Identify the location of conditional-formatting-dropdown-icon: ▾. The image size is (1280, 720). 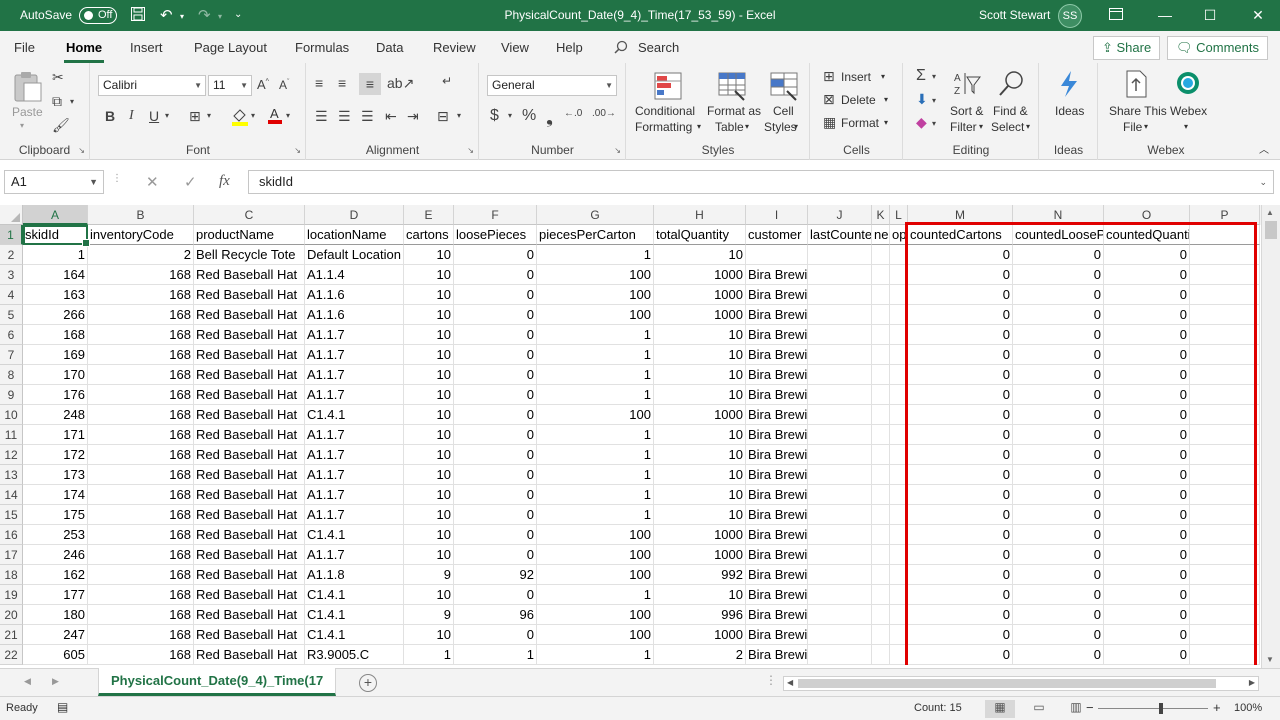
(699, 126).